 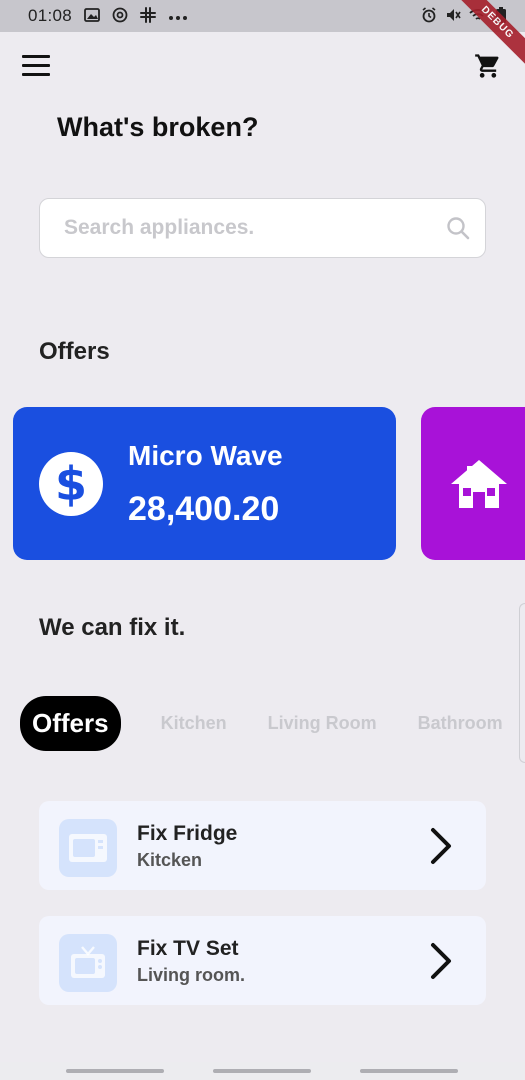 What do you see at coordinates (115, 1071) in the screenshot?
I see `nav-handle-left` at bounding box center [115, 1071].